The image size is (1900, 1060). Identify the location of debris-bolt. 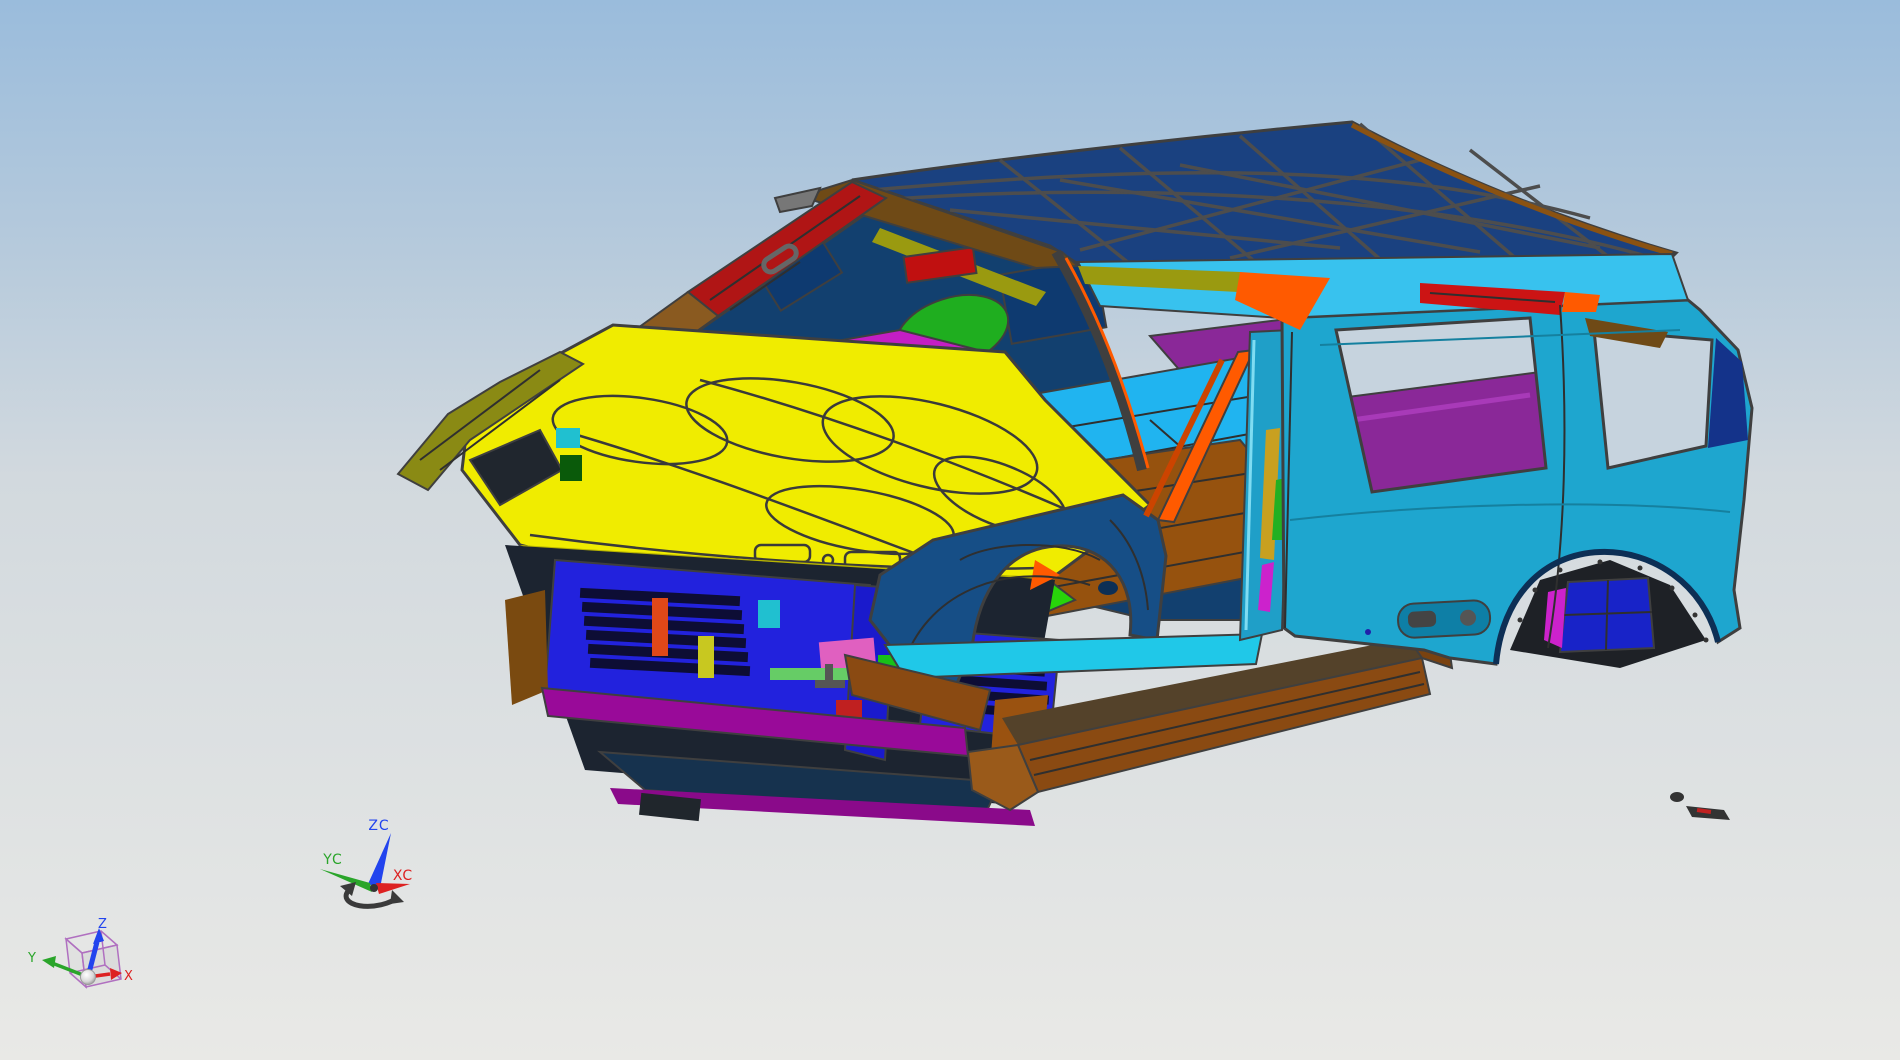
(1677, 797).